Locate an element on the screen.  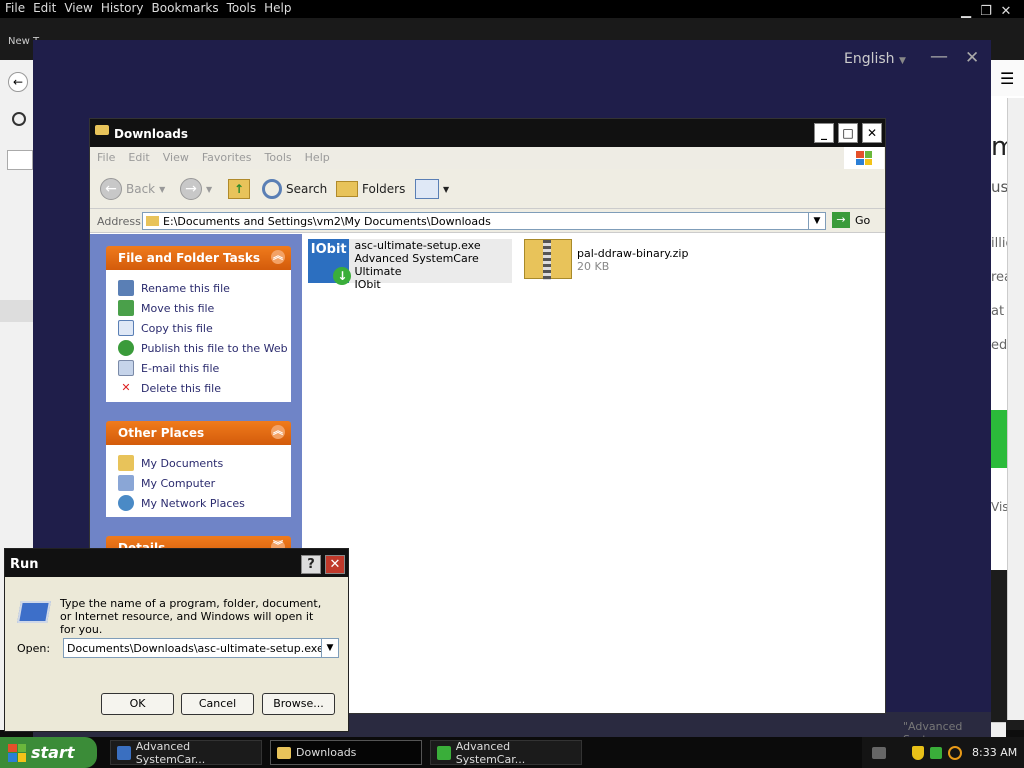
task-publish: Publish this file to the Web is located at coordinates (204, 348).